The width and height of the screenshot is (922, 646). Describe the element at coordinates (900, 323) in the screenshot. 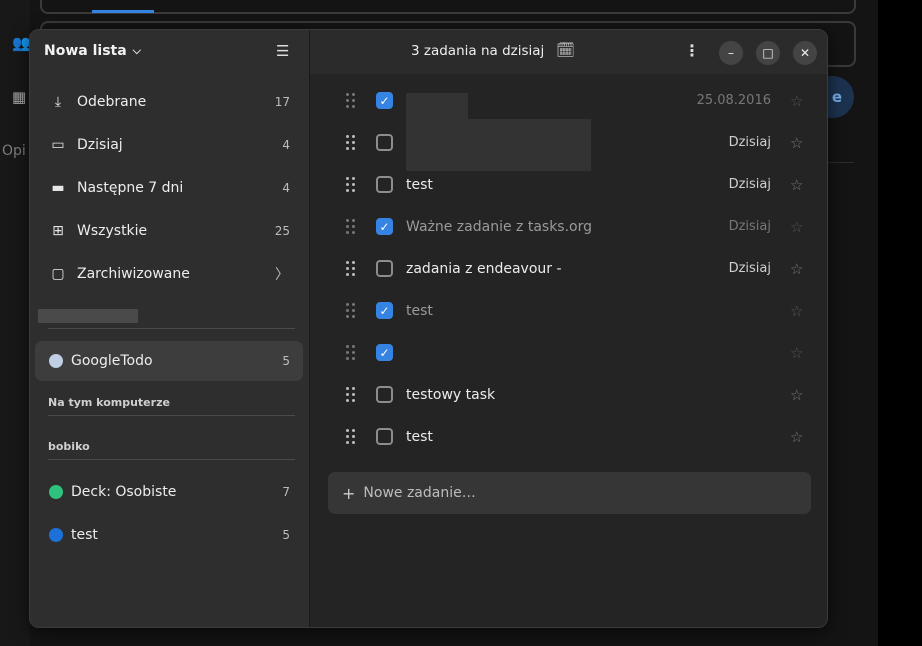

I see `background-dark-area` at that location.